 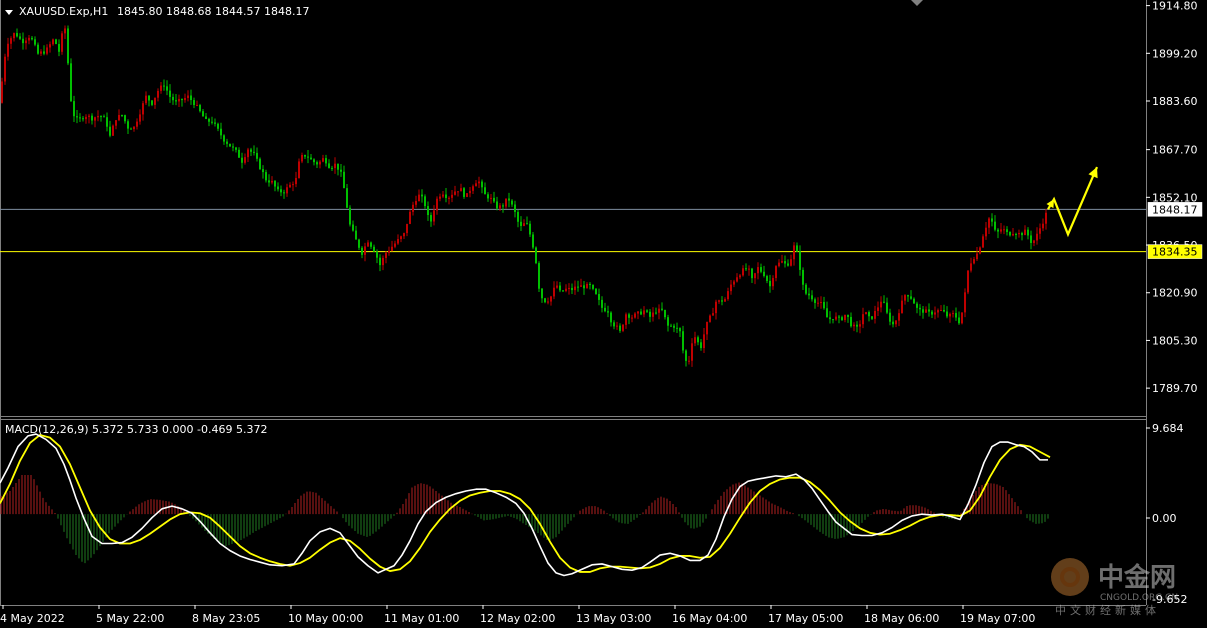 What do you see at coordinates (517, 618) in the screenshot?
I see `time-tick-label: 12 May 02:00` at bounding box center [517, 618].